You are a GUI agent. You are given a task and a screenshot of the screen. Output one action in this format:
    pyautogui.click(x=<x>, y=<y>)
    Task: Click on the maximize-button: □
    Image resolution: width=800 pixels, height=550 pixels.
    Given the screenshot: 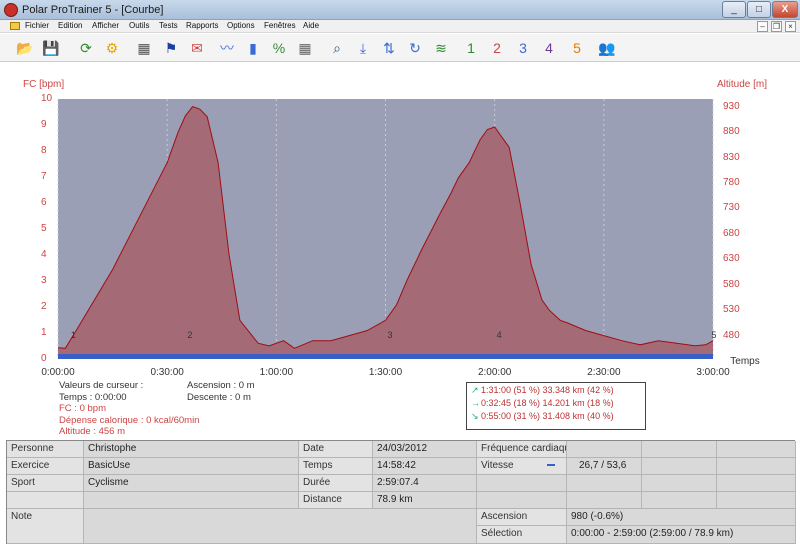 What is the action you would take?
    pyautogui.click(x=759, y=9)
    